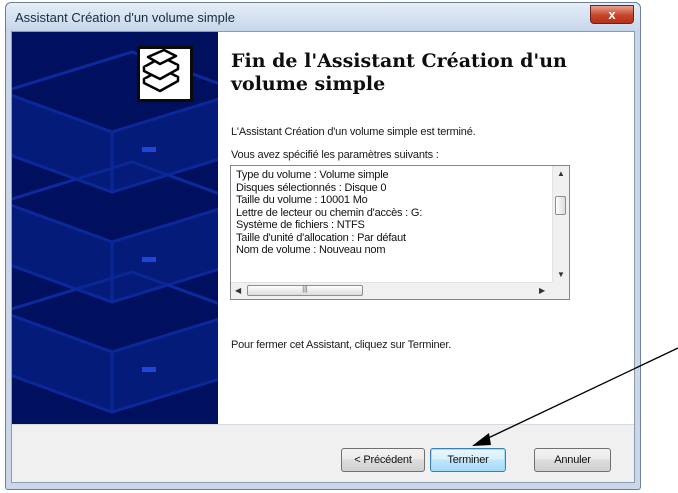 The image size is (678, 493). I want to click on vertical-scrollbar: ▲ ▼, so click(560, 224).